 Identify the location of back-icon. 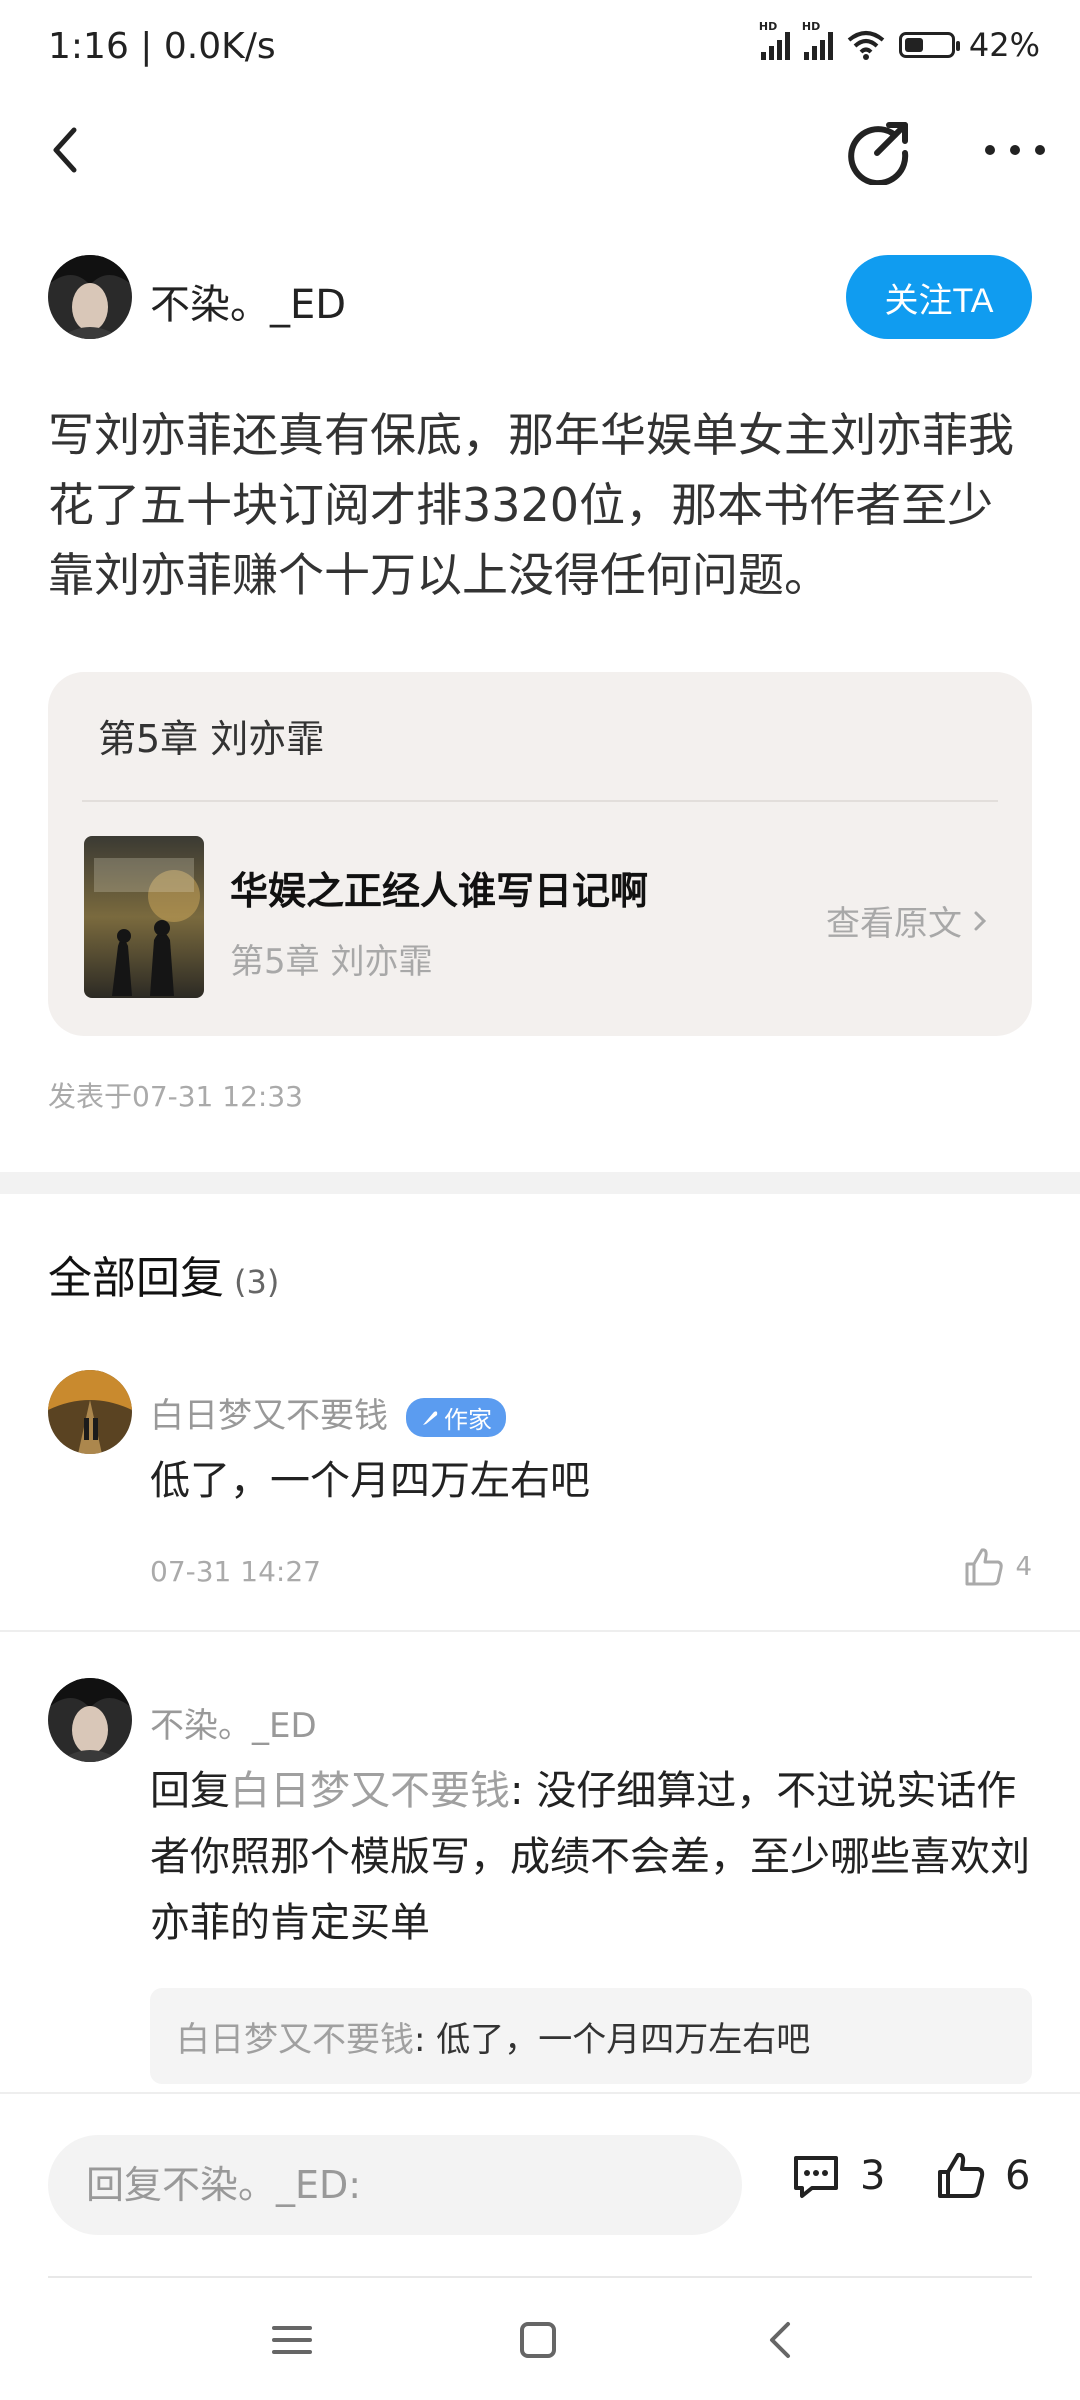
(70, 150).